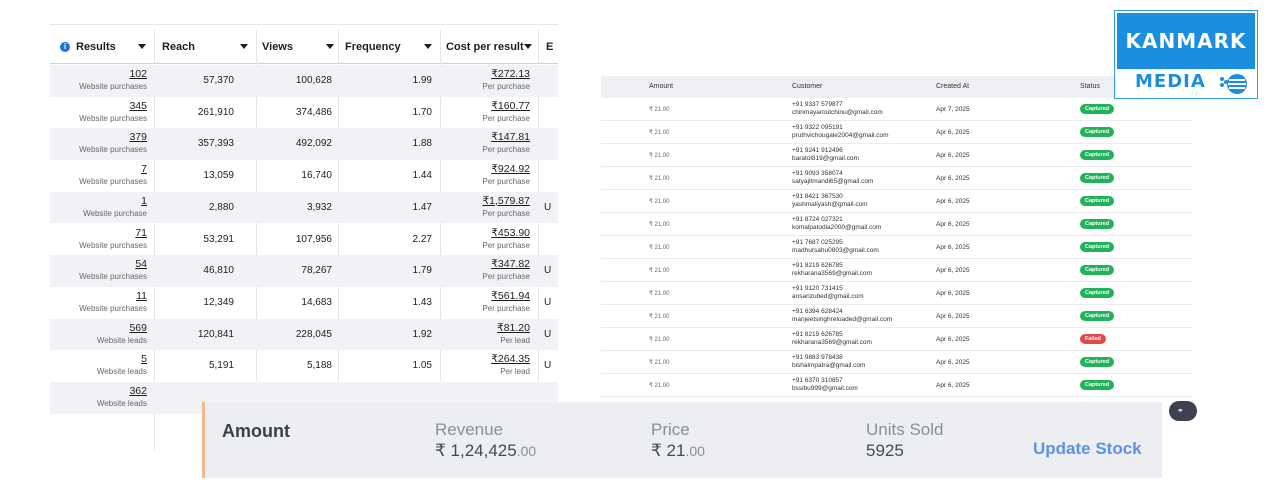 The height and width of the screenshot is (500, 1280). Describe the element at coordinates (493, 47) in the screenshot. I see `column-header-cost-per-result: Cost per result` at that location.